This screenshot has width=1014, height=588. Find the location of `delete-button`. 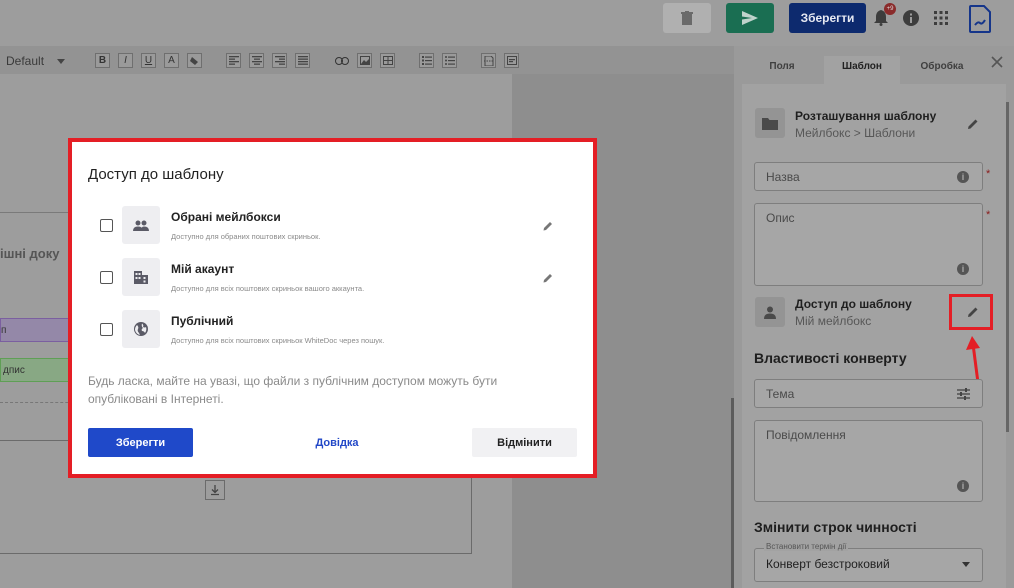

delete-button is located at coordinates (687, 18).